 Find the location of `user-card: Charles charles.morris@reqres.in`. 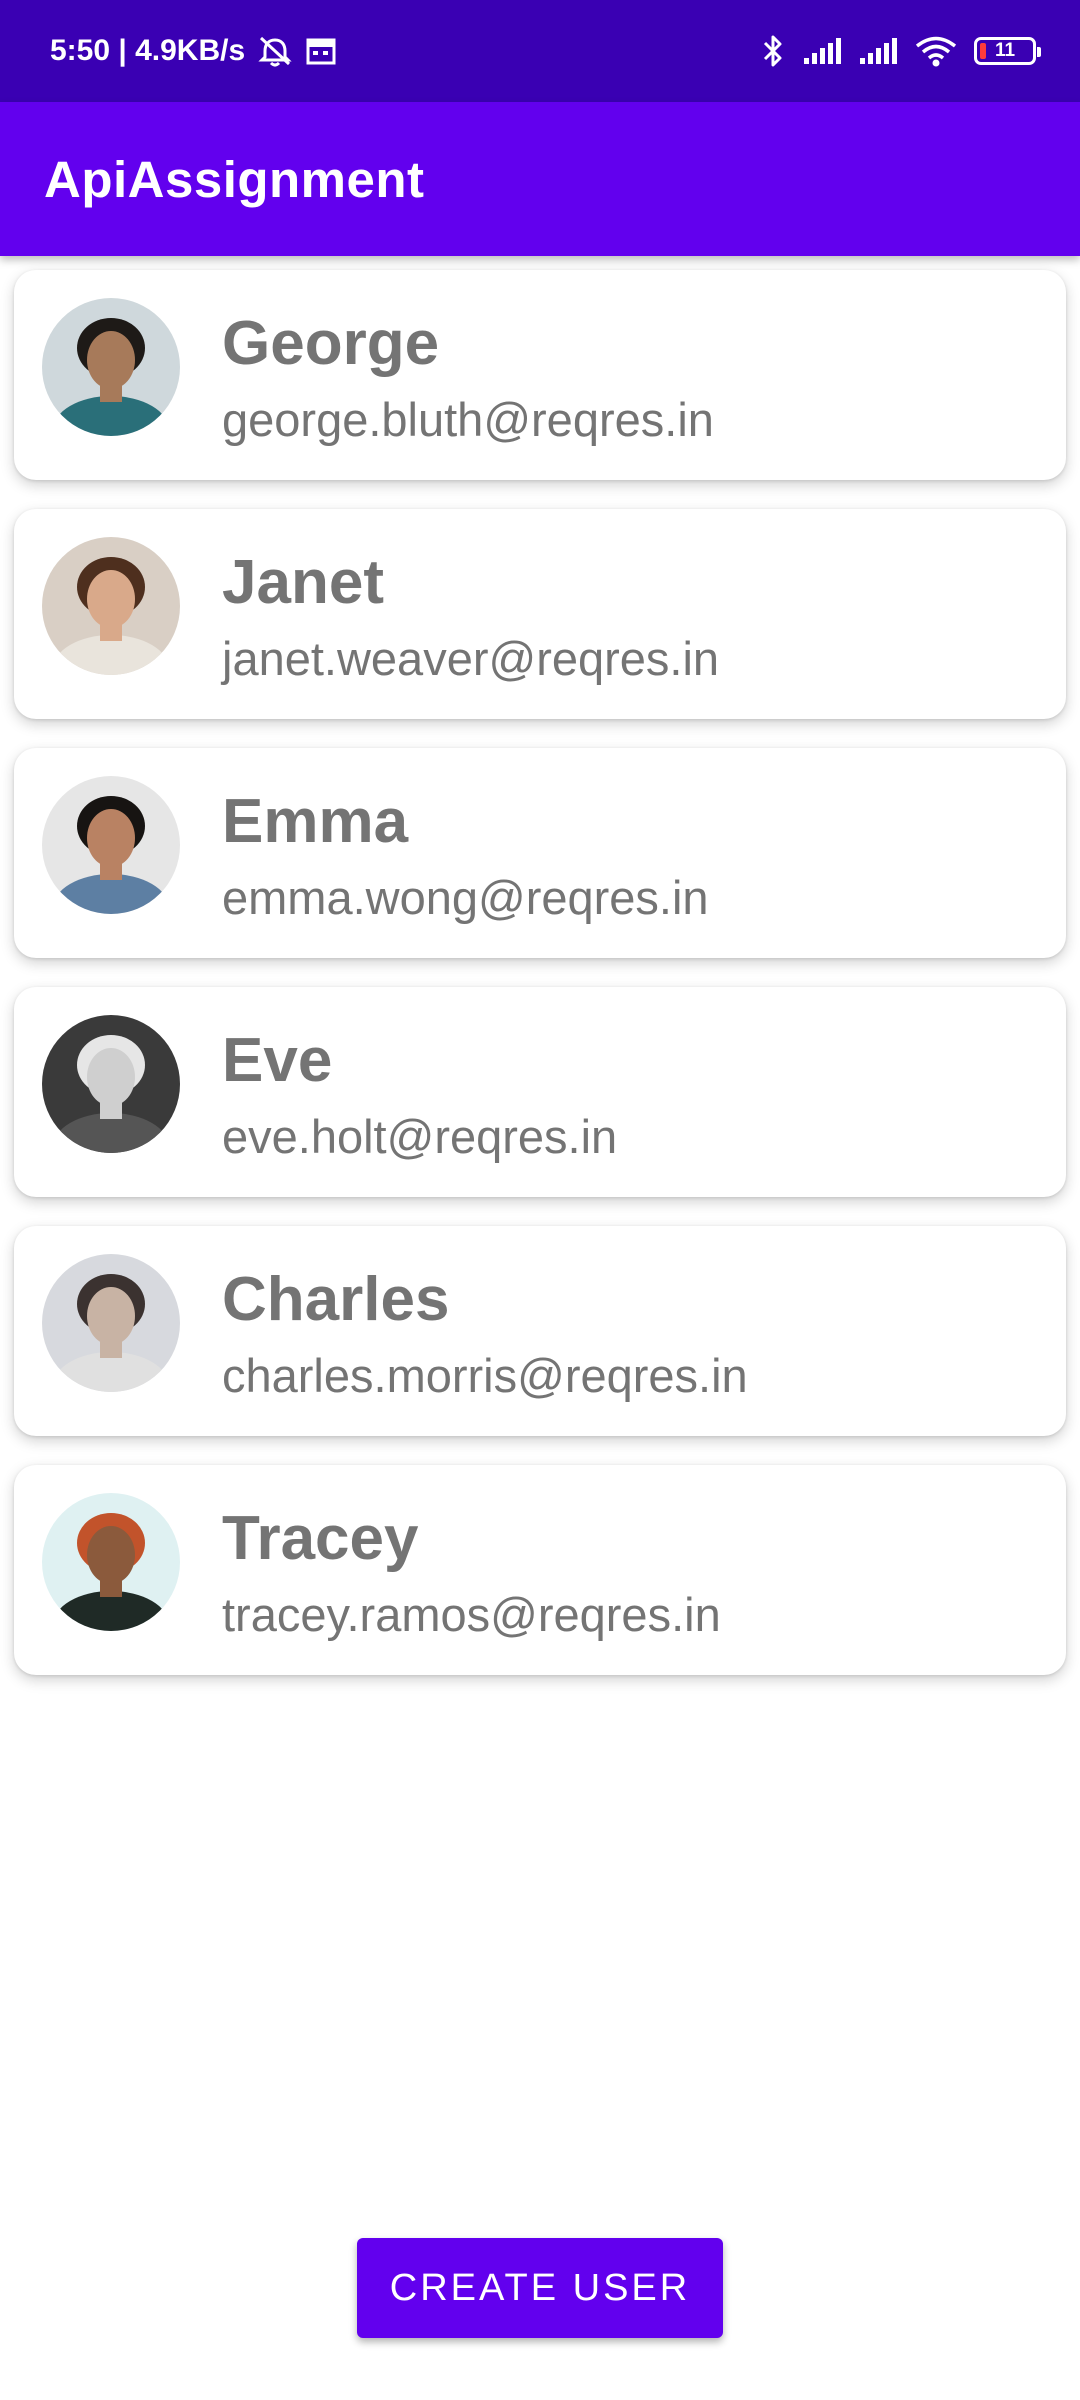

user-card: Charles charles.morris@reqres.in is located at coordinates (540, 1331).